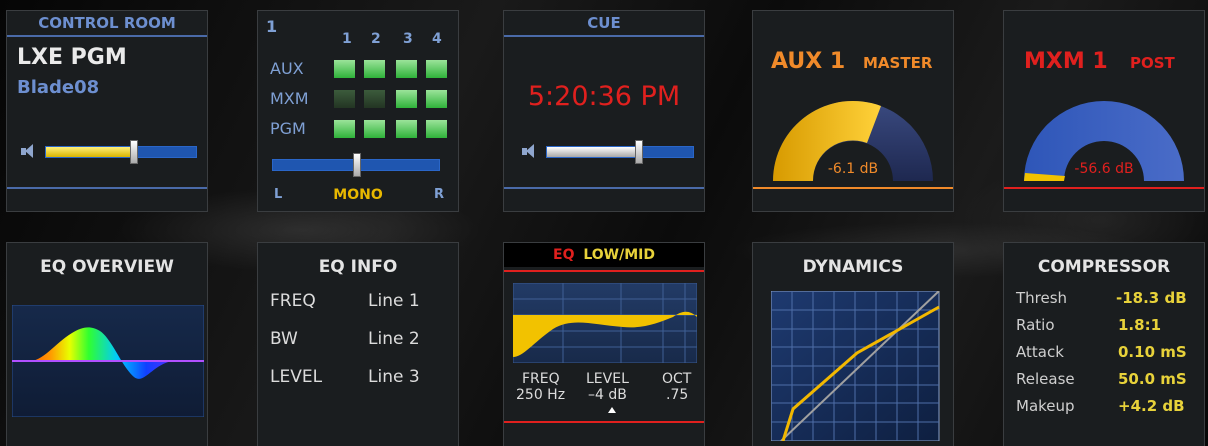  Describe the element at coordinates (808, 61) in the screenshot. I see `aux-name: AUX 1` at that location.